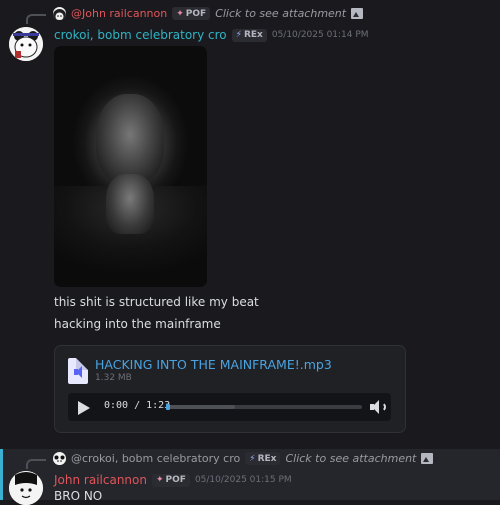  I want to click on reply-author: @crokoi, bobm celebratory cro, so click(155, 458).